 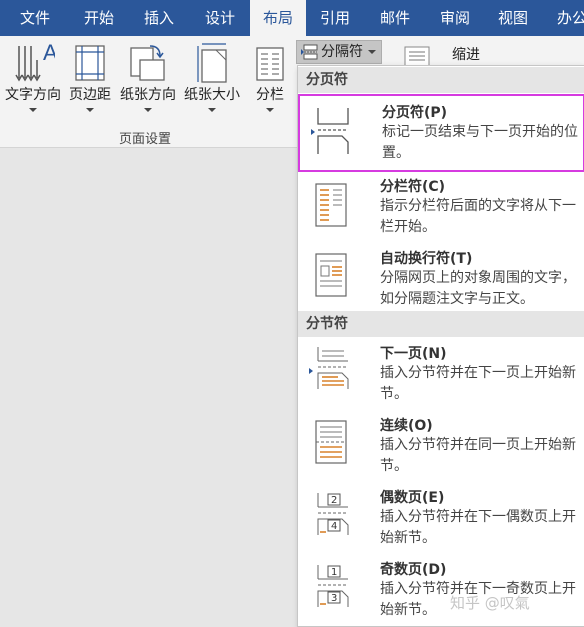 I want to click on menu-item-title: 连续(O), so click(x=406, y=426).